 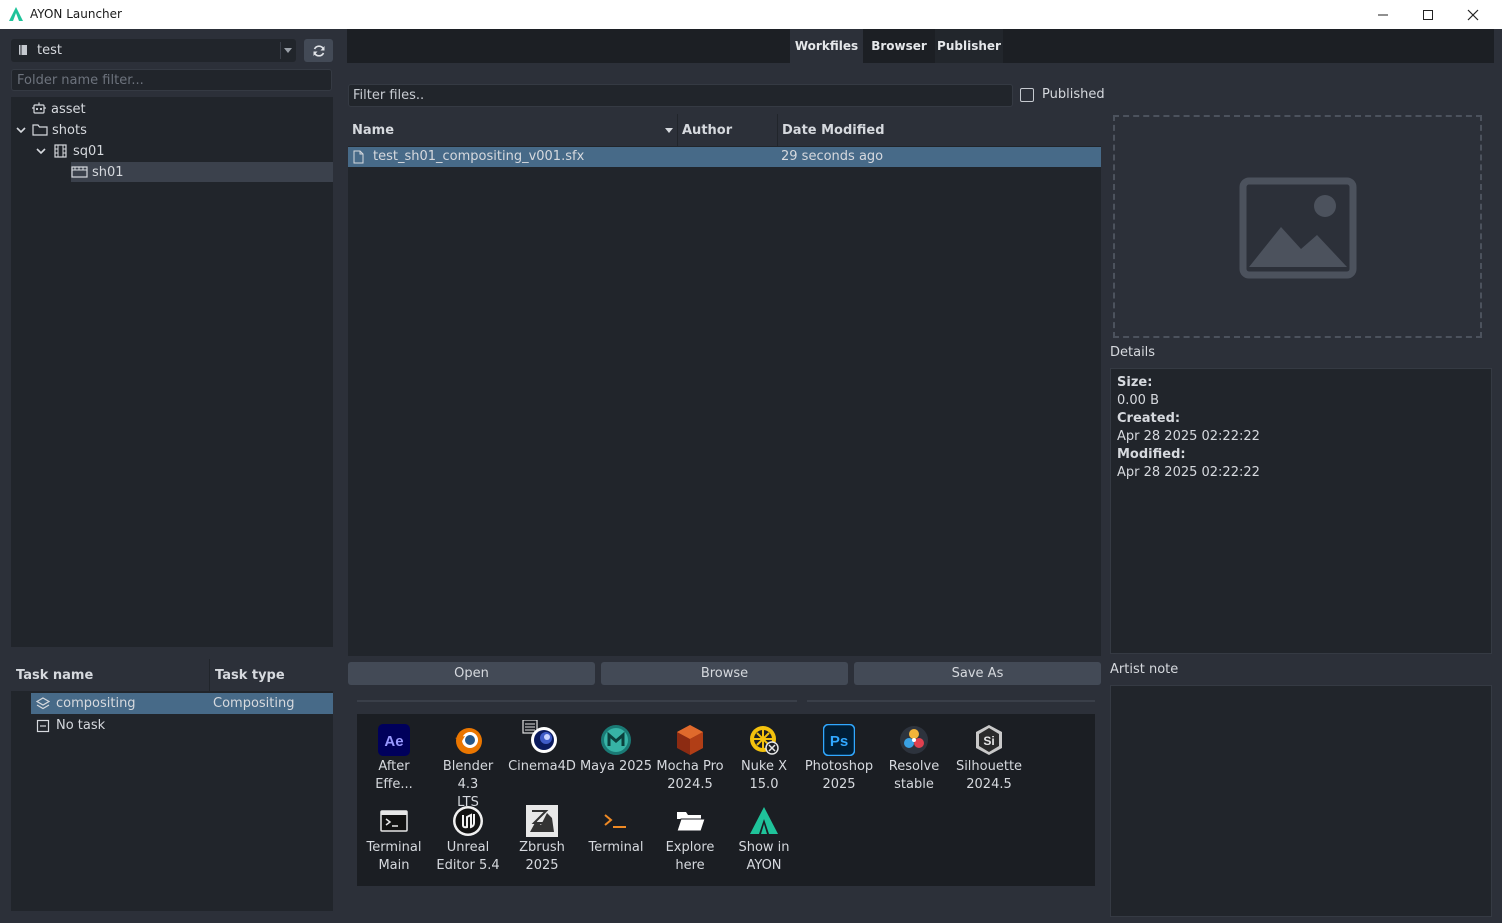 What do you see at coordinates (1151, 454) in the screenshot?
I see `modified-label: Modified:` at bounding box center [1151, 454].